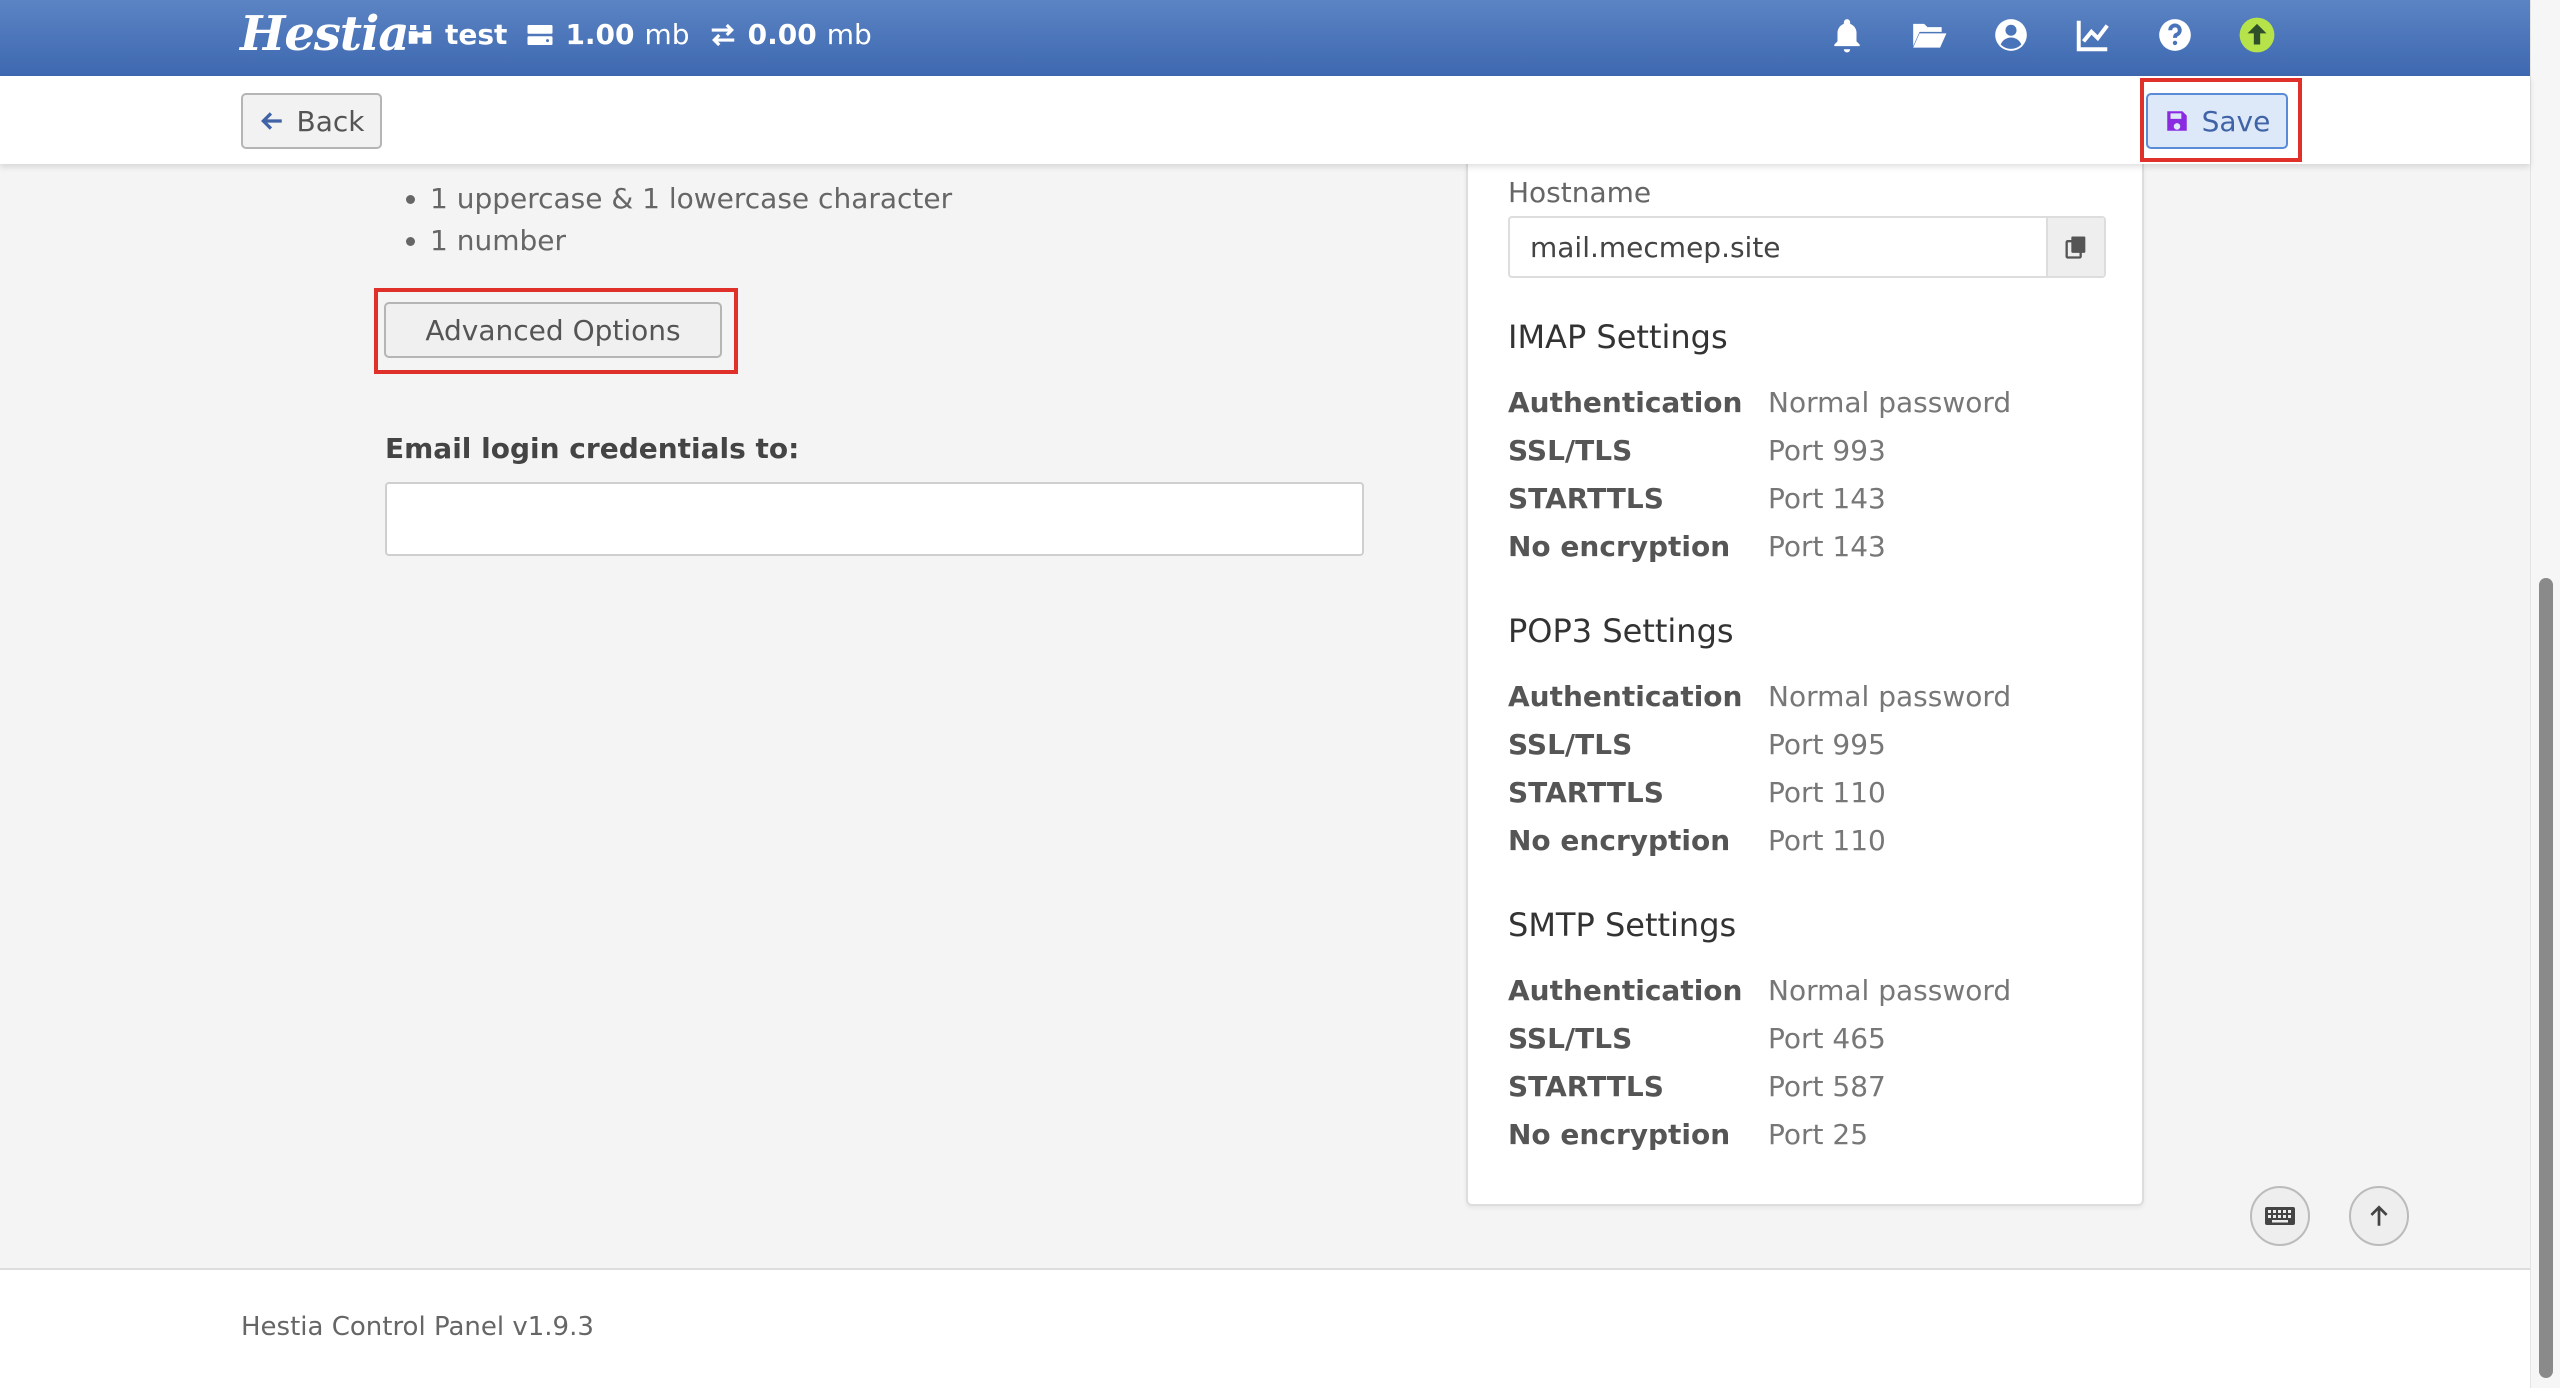  Describe the element at coordinates (1929, 35) in the screenshot. I see `folder-icon` at that location.